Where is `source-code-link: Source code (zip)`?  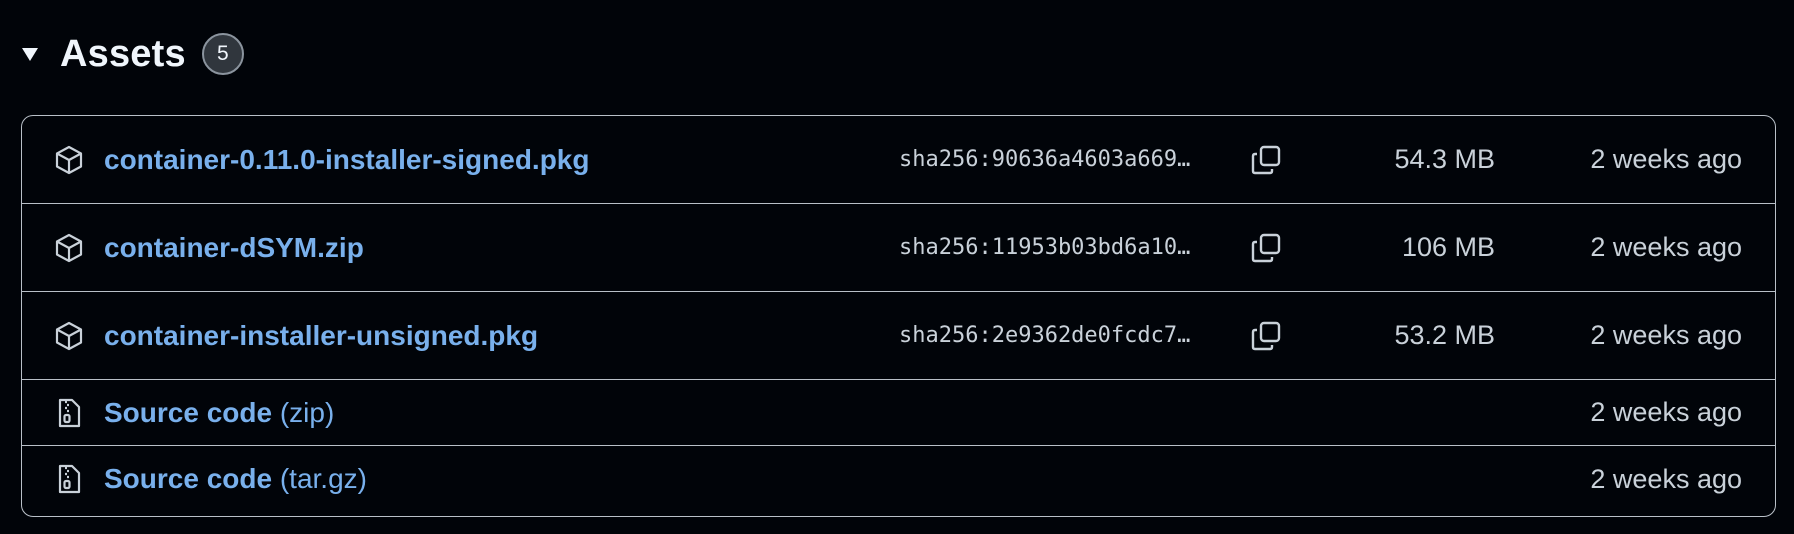
source-code-link: Source code (zip) is located at coordinates (219, 413).